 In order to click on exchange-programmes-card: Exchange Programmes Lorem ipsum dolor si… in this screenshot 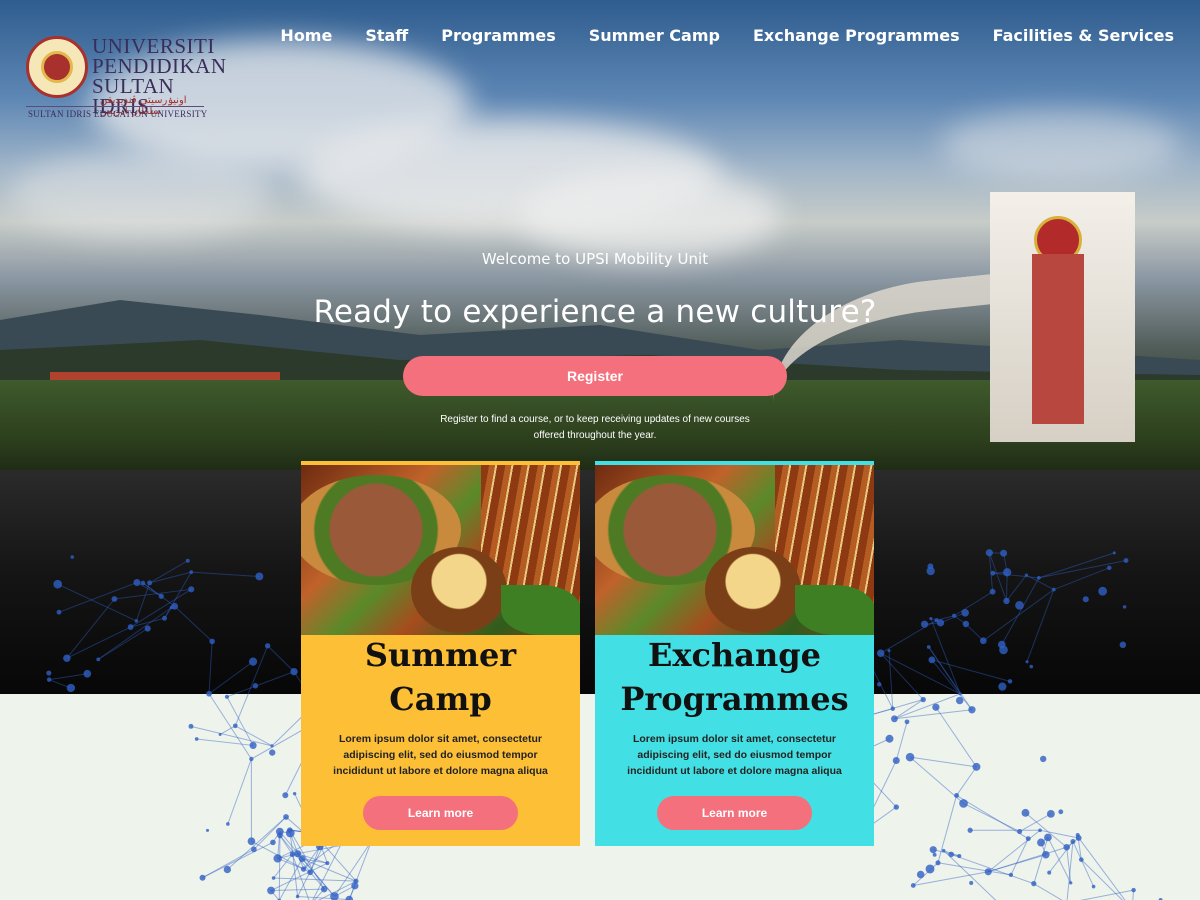, I will do `click(734, 653)`.